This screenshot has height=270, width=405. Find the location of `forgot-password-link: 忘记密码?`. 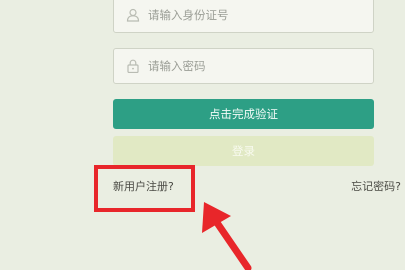

forgot-password-link: 忘记密码? is located at coordinates (376, 186).